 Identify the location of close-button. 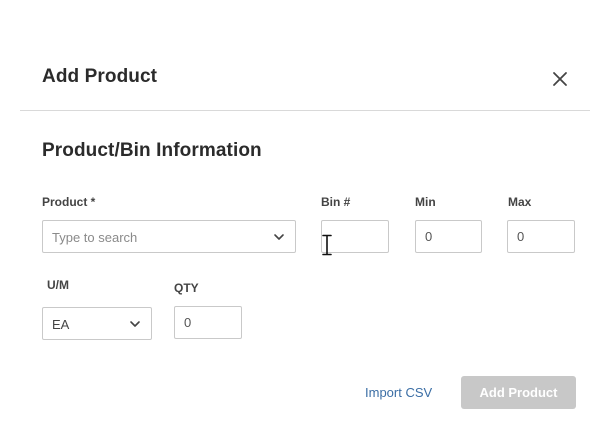
(560, 79).